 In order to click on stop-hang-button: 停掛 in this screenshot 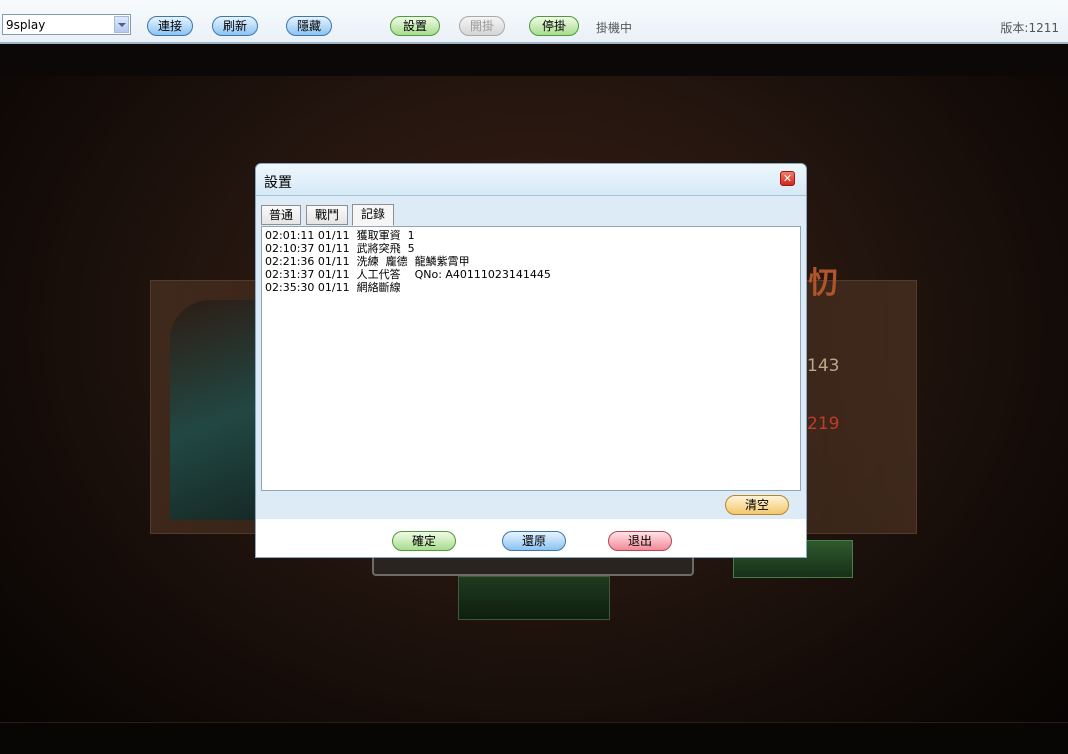, I will do `click(554, 26)`.